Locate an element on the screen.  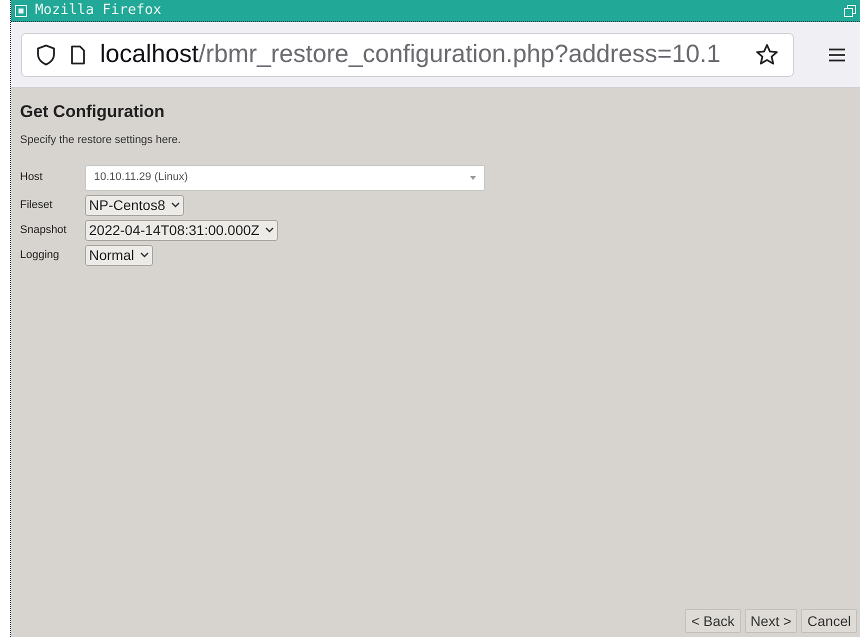
host-dropdown: 10.10.11.29 (Linux) is located at coordinates (285, 177).